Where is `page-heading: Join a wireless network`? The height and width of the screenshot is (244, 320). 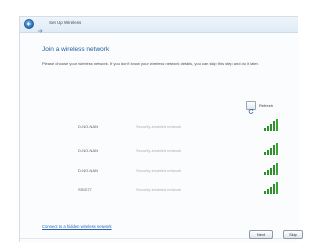
page-heading: Join a wireless network is located at coordinates (76, 49).